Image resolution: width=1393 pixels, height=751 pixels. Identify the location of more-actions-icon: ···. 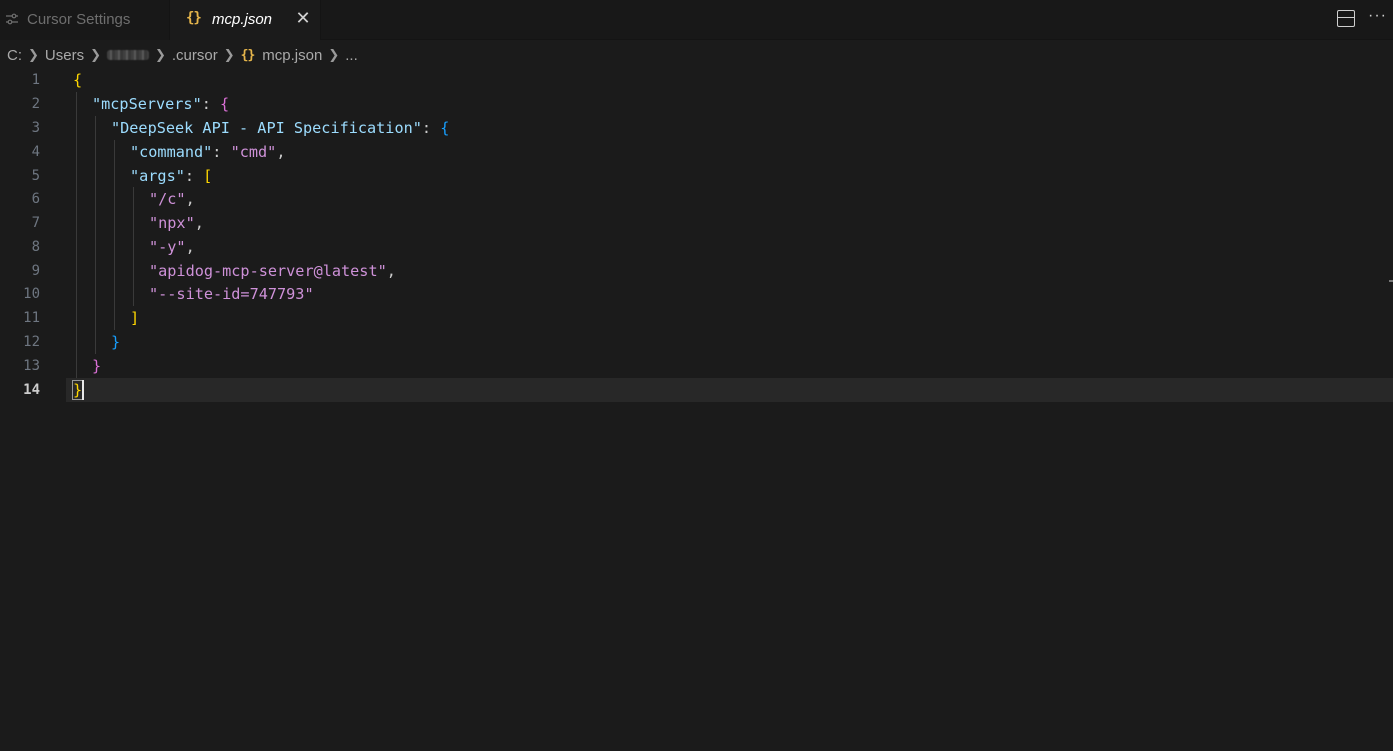
(1377, 16).